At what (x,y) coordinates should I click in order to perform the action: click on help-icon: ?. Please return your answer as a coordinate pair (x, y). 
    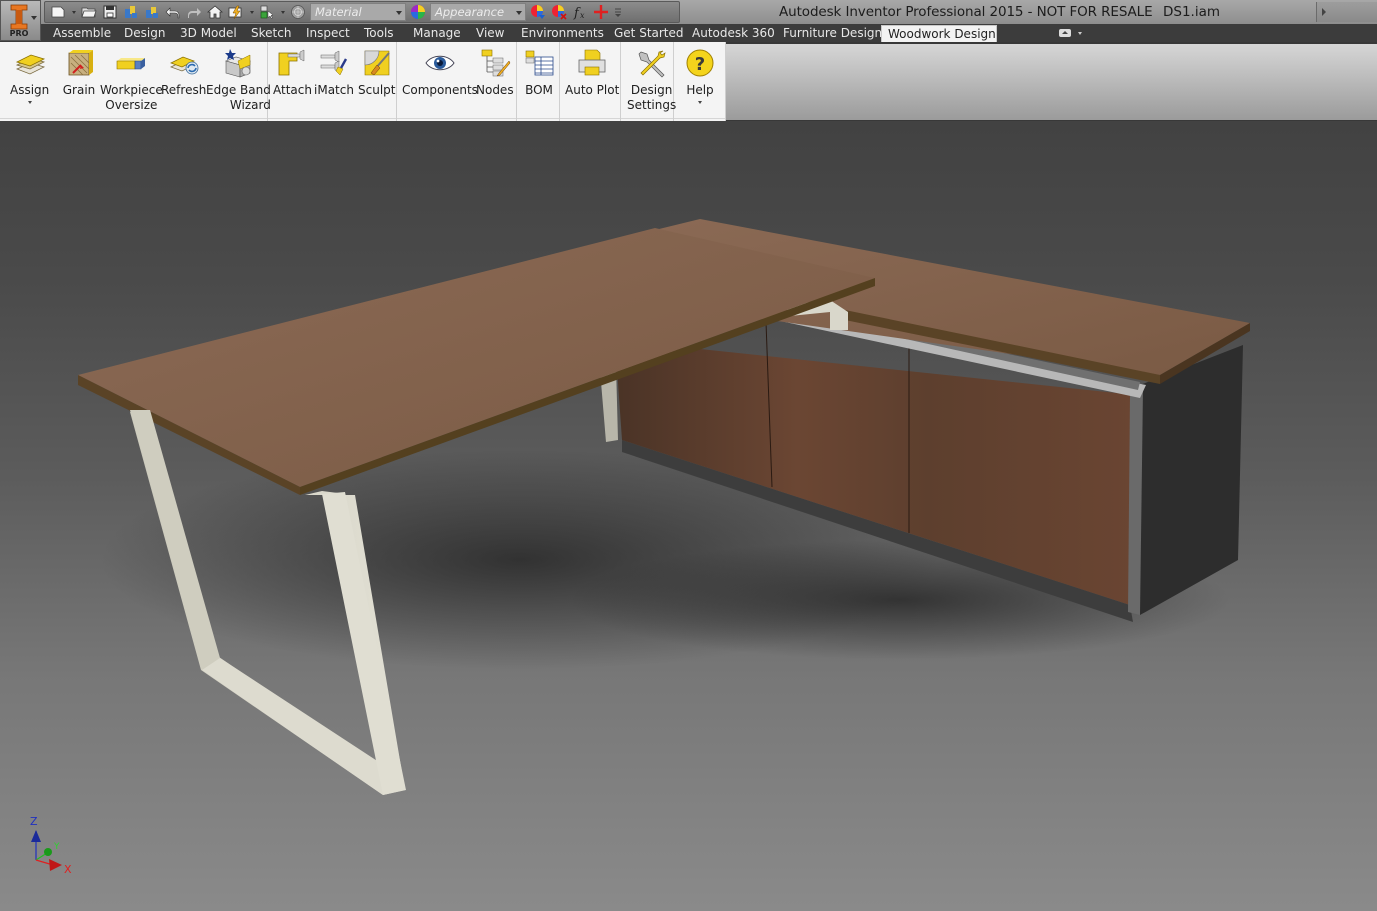
    Looking at the image, I should click on (700, 63).